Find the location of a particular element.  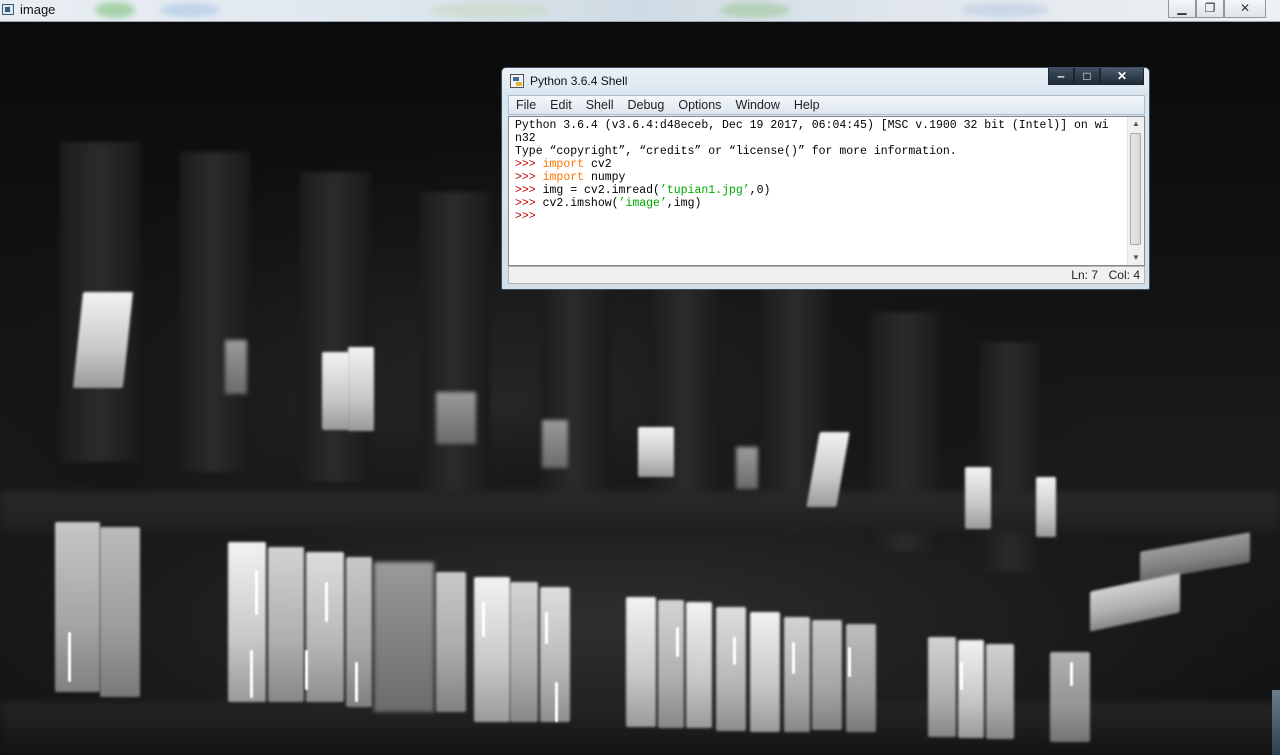

minimize-icon: ‒ is located at coordinates (1061, 76).